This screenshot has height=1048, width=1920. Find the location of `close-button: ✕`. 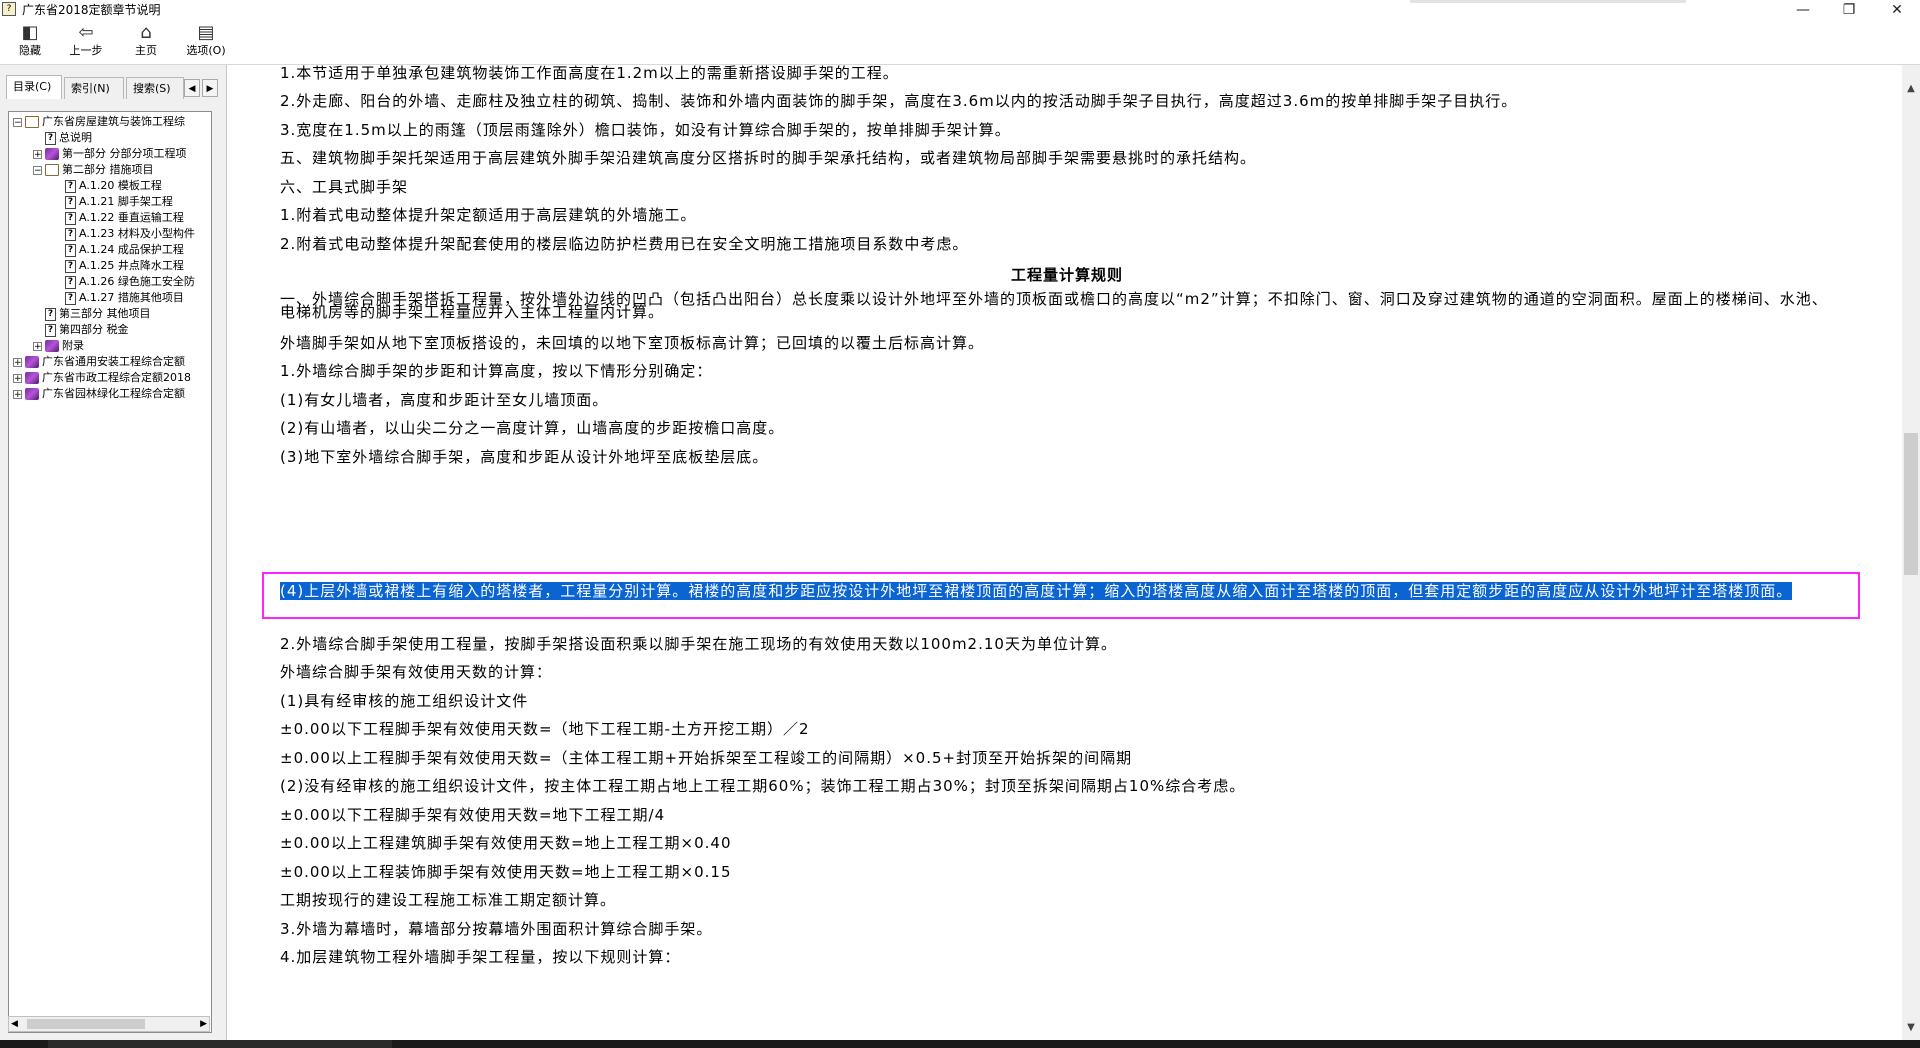

close-button: ✕ is located at coordinates (1897, 10).